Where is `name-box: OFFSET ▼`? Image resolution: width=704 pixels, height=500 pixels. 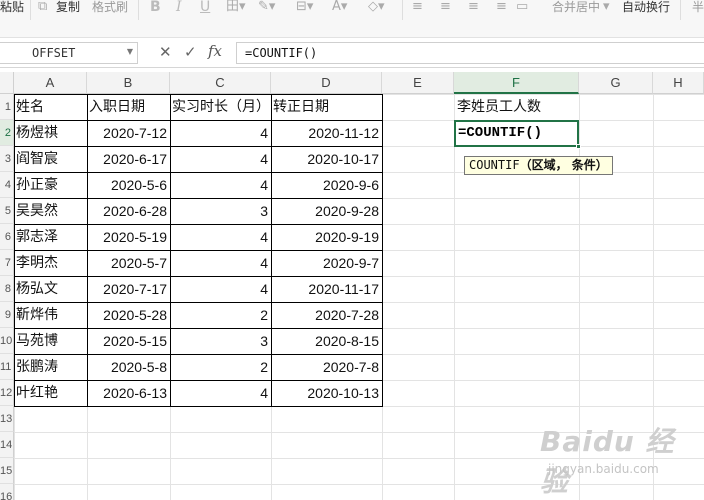 name-box: OFFSET ▼ is located at coordinates (69, 53).